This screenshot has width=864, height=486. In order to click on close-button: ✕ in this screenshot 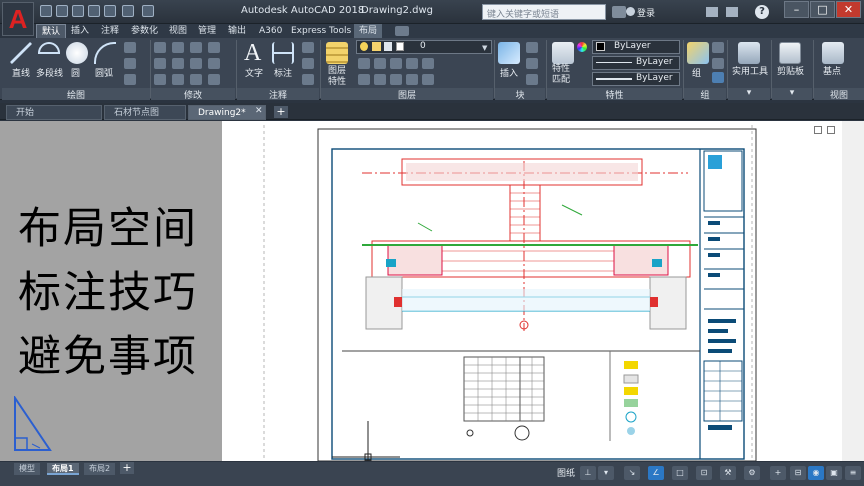, I will do `click(848, 9)`.